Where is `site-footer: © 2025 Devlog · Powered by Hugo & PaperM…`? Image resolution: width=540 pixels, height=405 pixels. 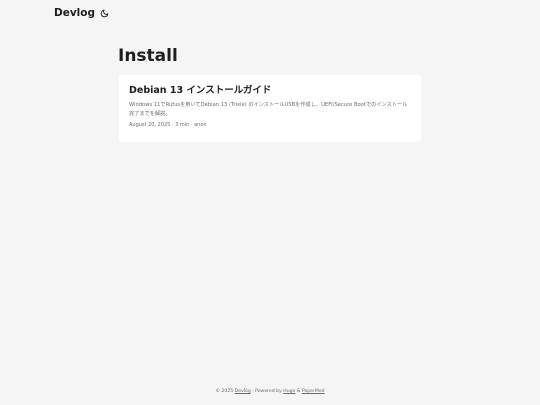 site-footer: © 2025 Devlog · Powered by Hugo & PaperM… is located at coordinates (270, 391).